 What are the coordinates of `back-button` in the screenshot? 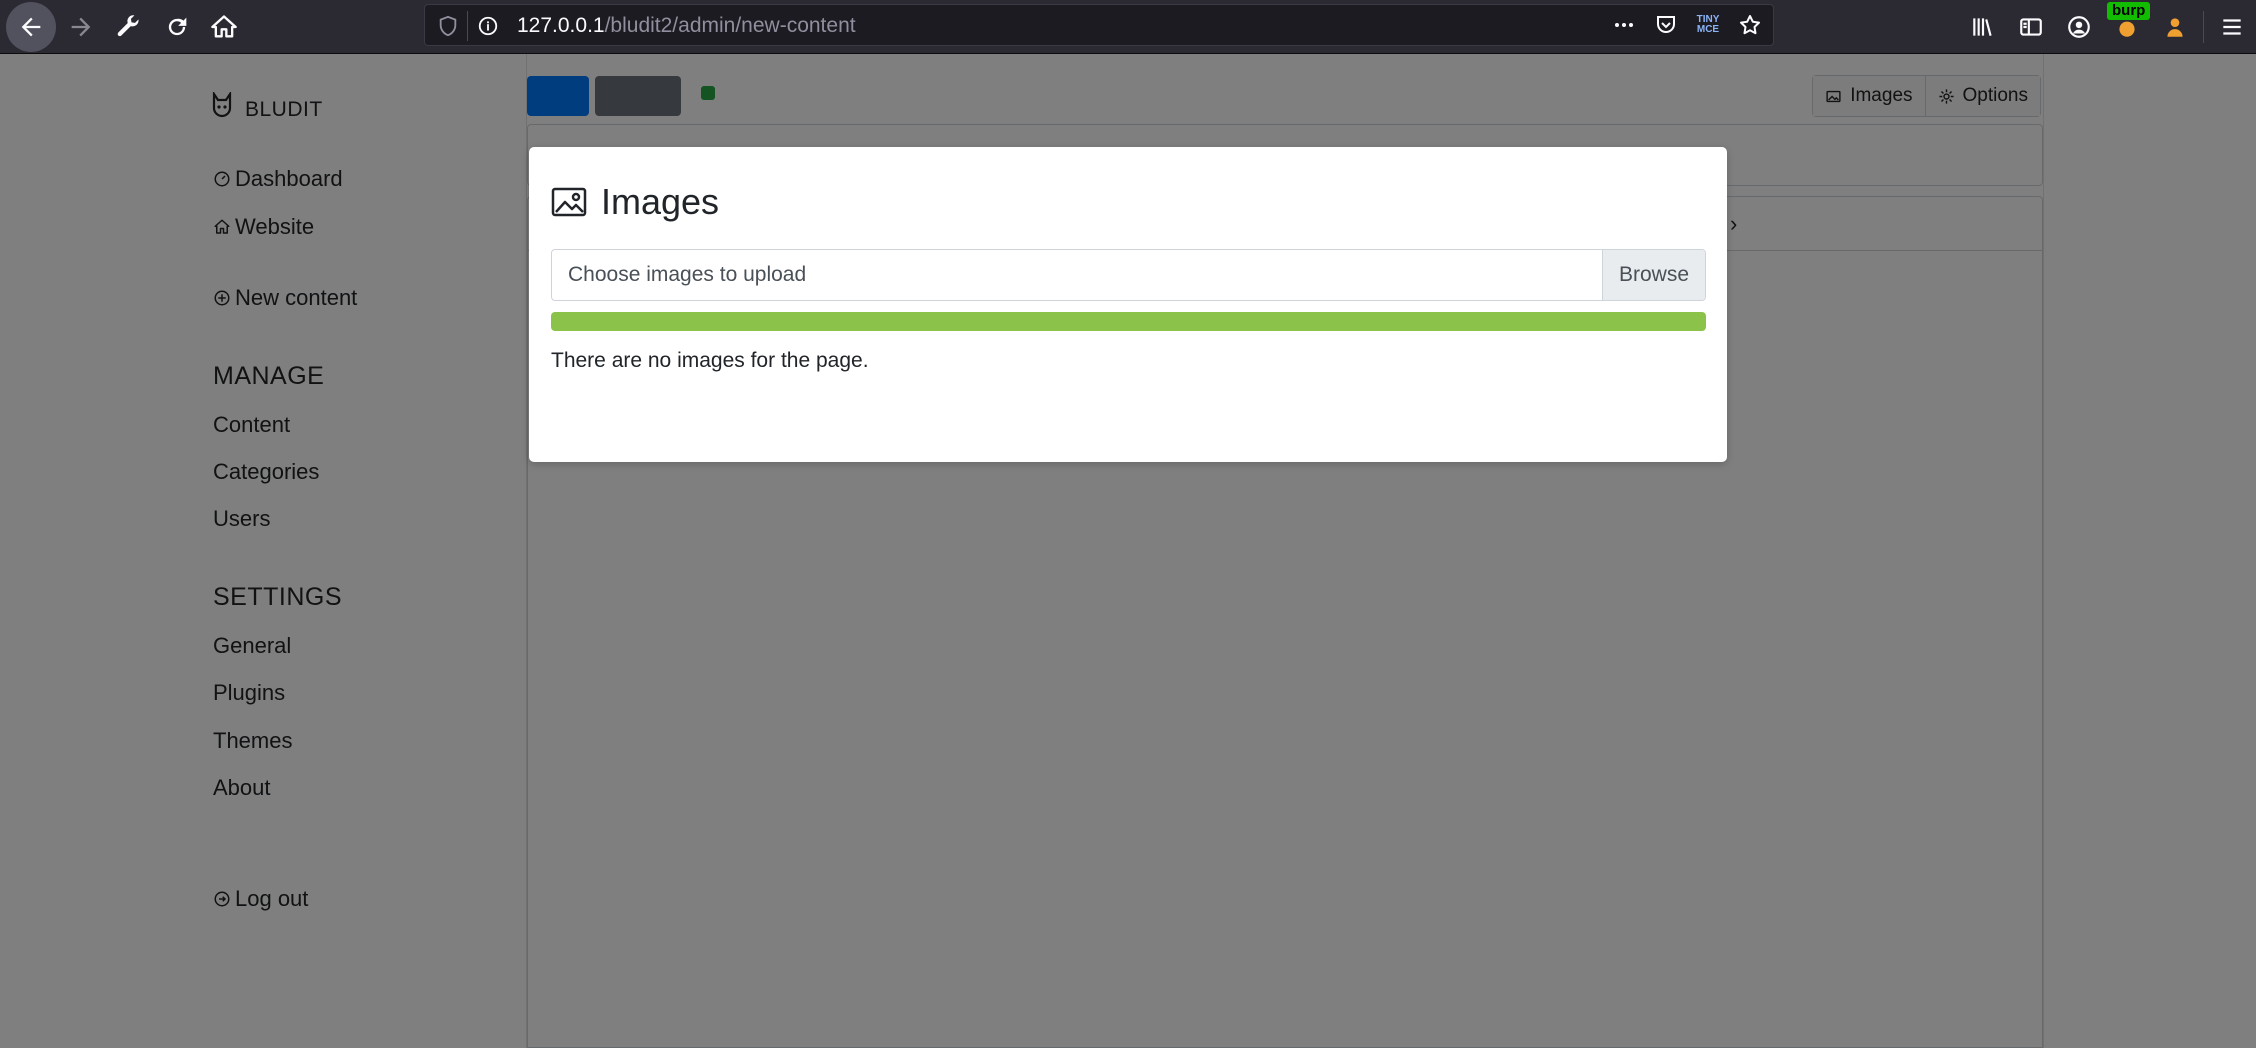 It's located at (31, 27).